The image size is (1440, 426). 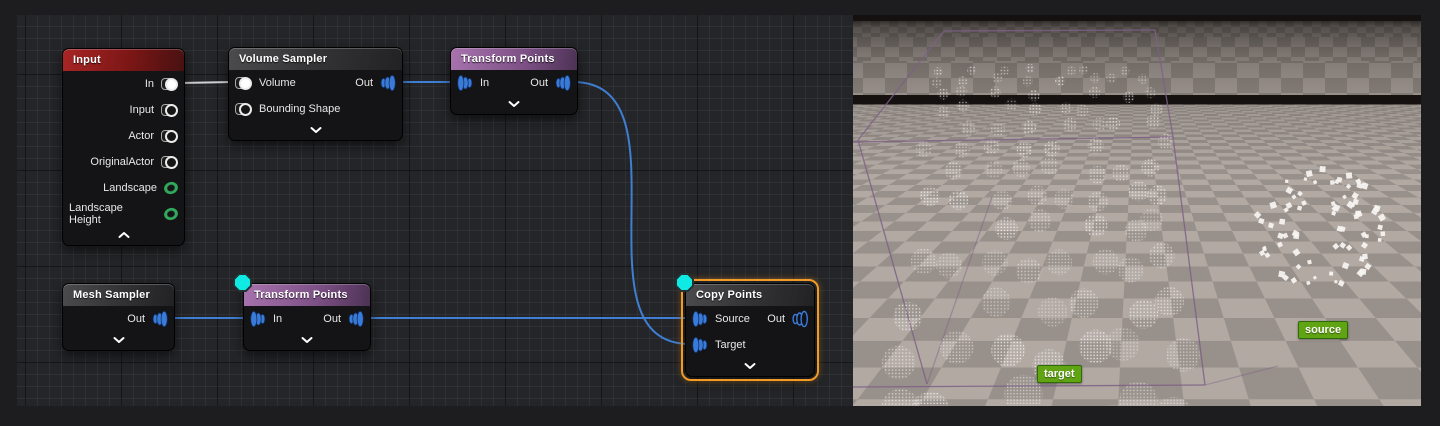 I want to click on pin-label: Input, so click(x=141, y=110).